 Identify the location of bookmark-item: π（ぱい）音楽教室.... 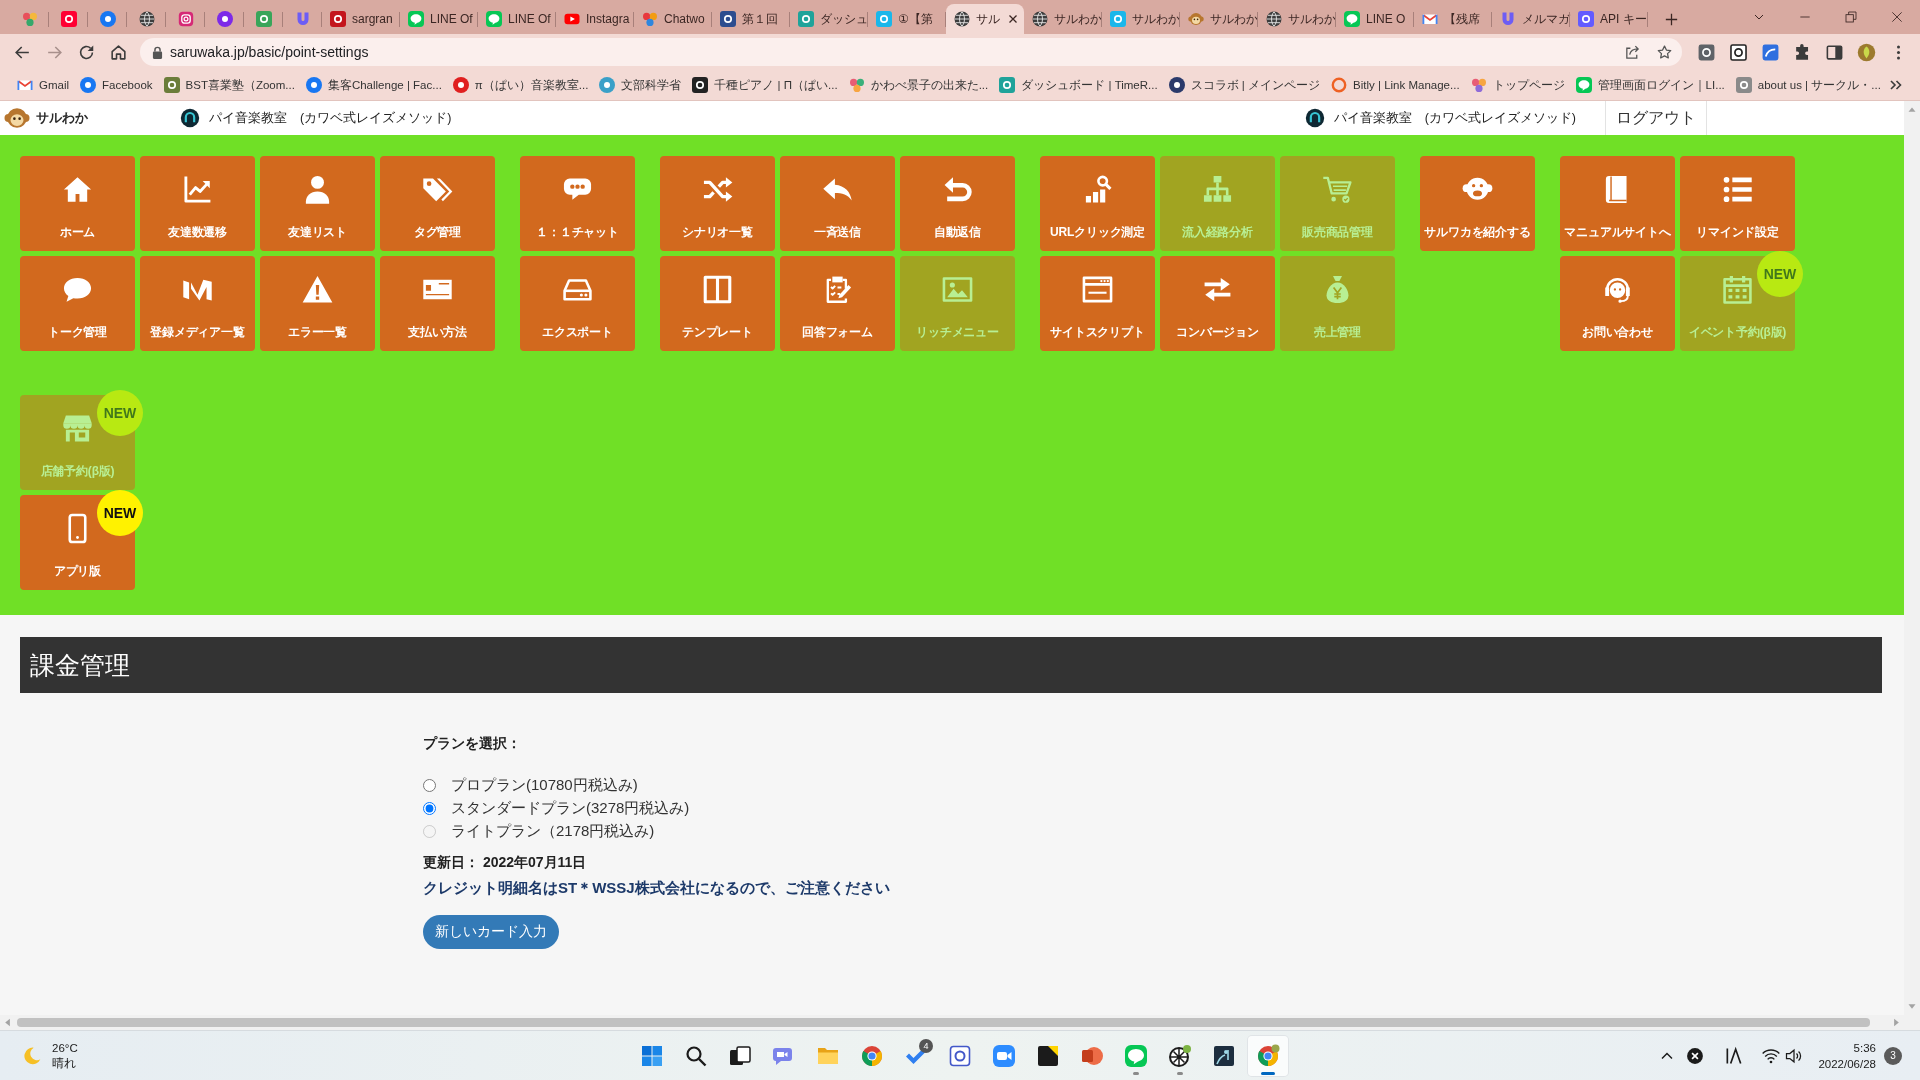
(520, 85).